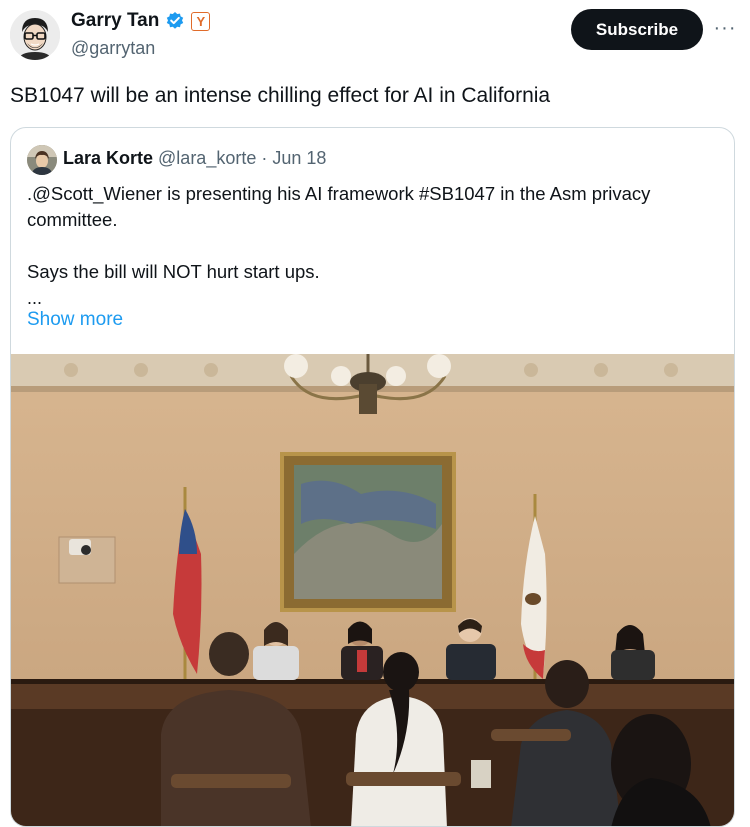 Image resolution: width=750 pixels, height=827 pixels. I want to click on author-name-row: Garry Tan Y, so click(141, 21).